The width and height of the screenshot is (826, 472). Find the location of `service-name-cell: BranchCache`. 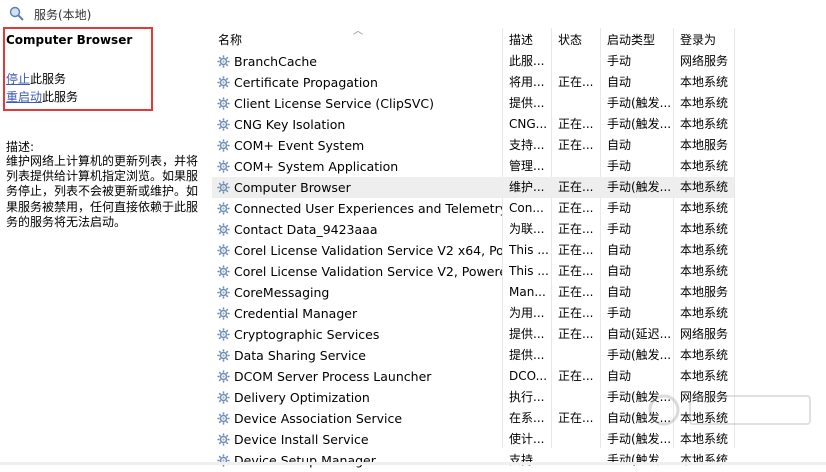

service-name-cell: BranchCache is located at coordinates (275, 61).